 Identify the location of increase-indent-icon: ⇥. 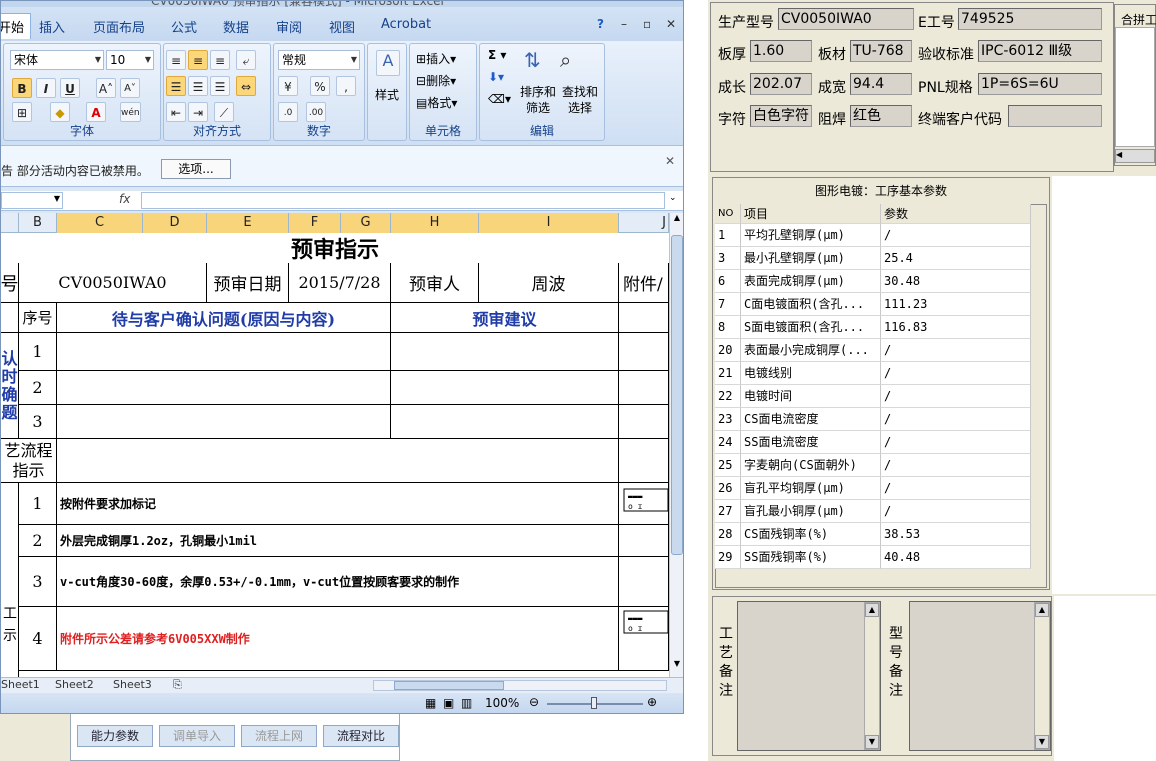
(198, 112).